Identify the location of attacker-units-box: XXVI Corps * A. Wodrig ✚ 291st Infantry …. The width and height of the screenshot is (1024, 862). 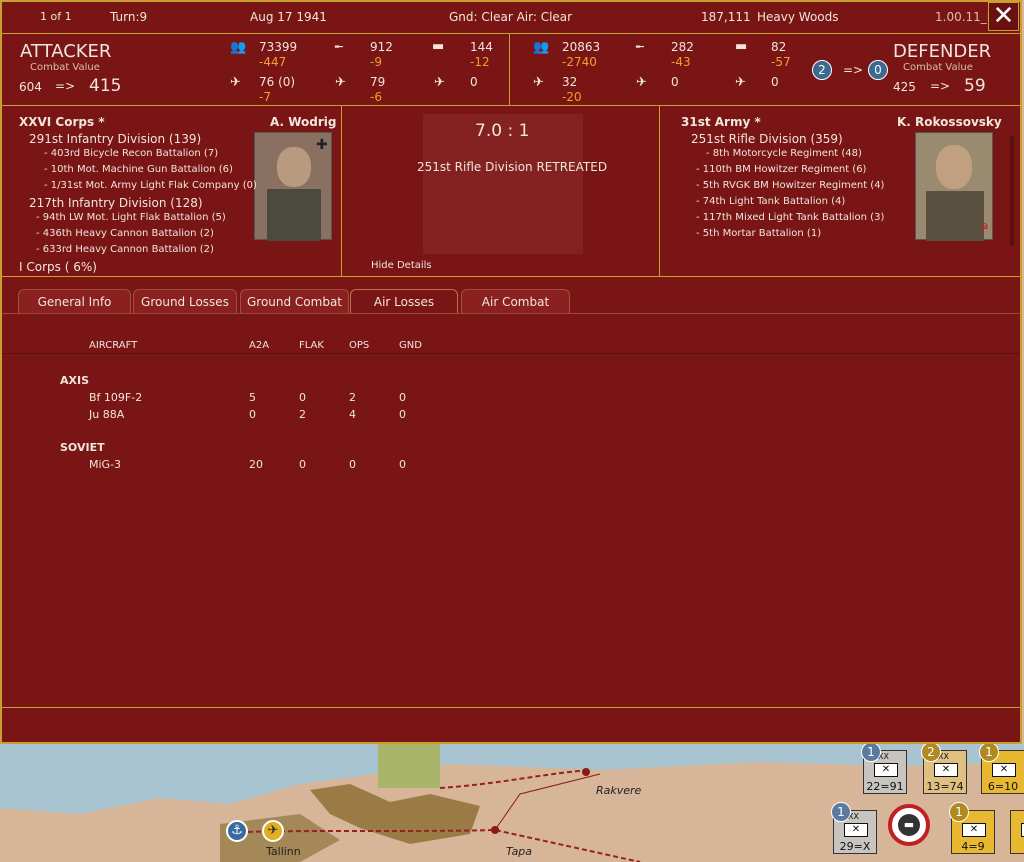
(172, 191).